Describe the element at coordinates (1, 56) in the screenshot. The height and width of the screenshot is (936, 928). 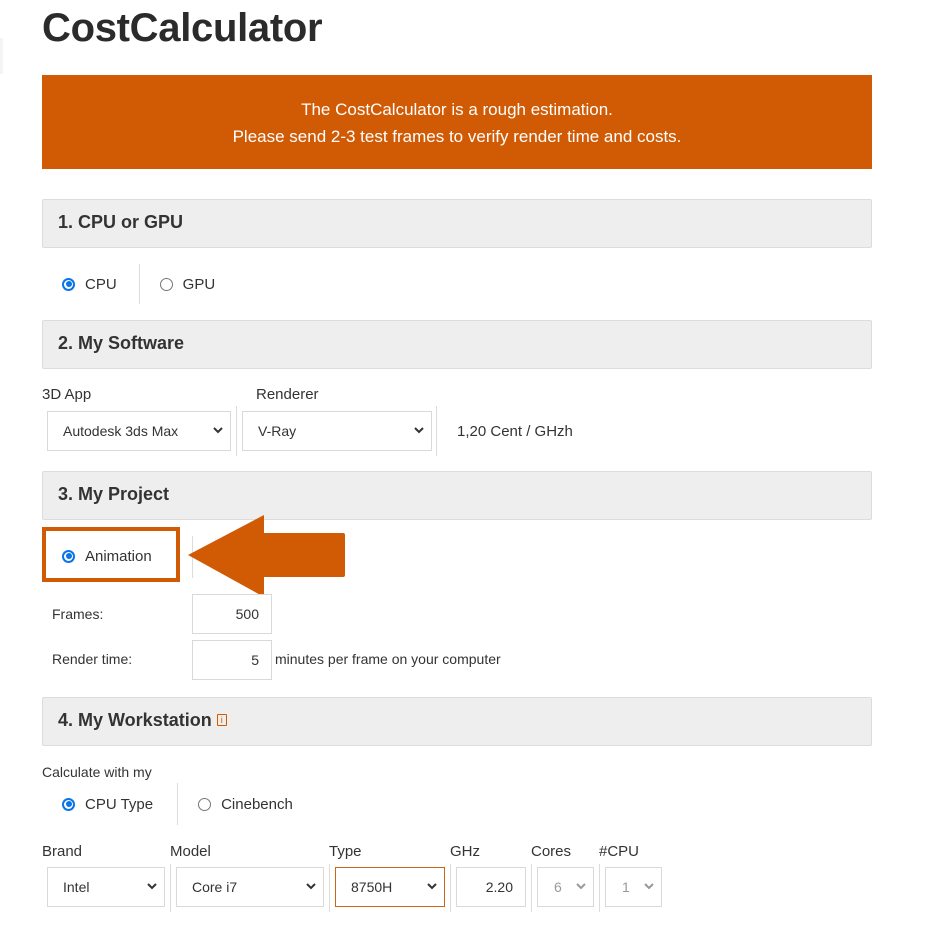
I see `left-edge-decoration` at that location.